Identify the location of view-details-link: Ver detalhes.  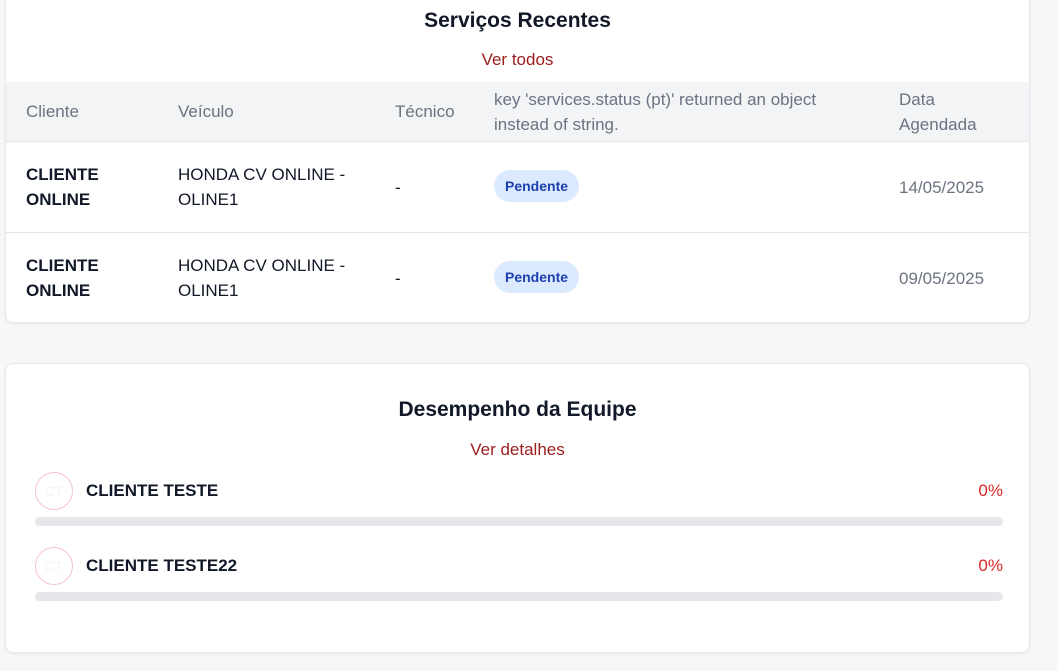
(517, 450).